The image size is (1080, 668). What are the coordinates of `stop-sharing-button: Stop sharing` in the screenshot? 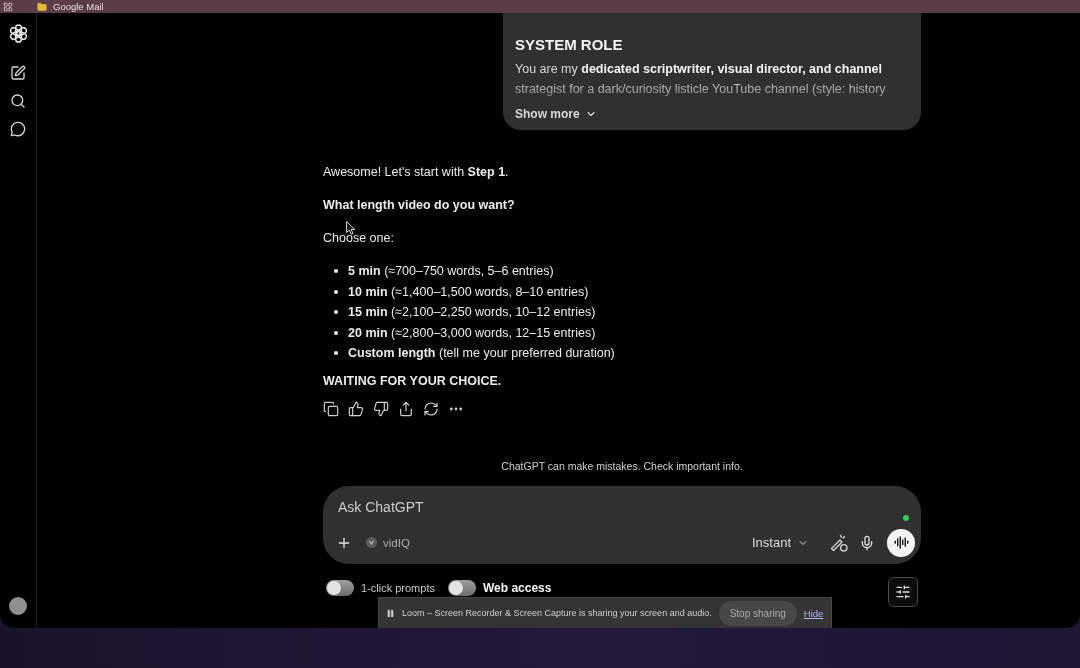 It's located at (757, 613).